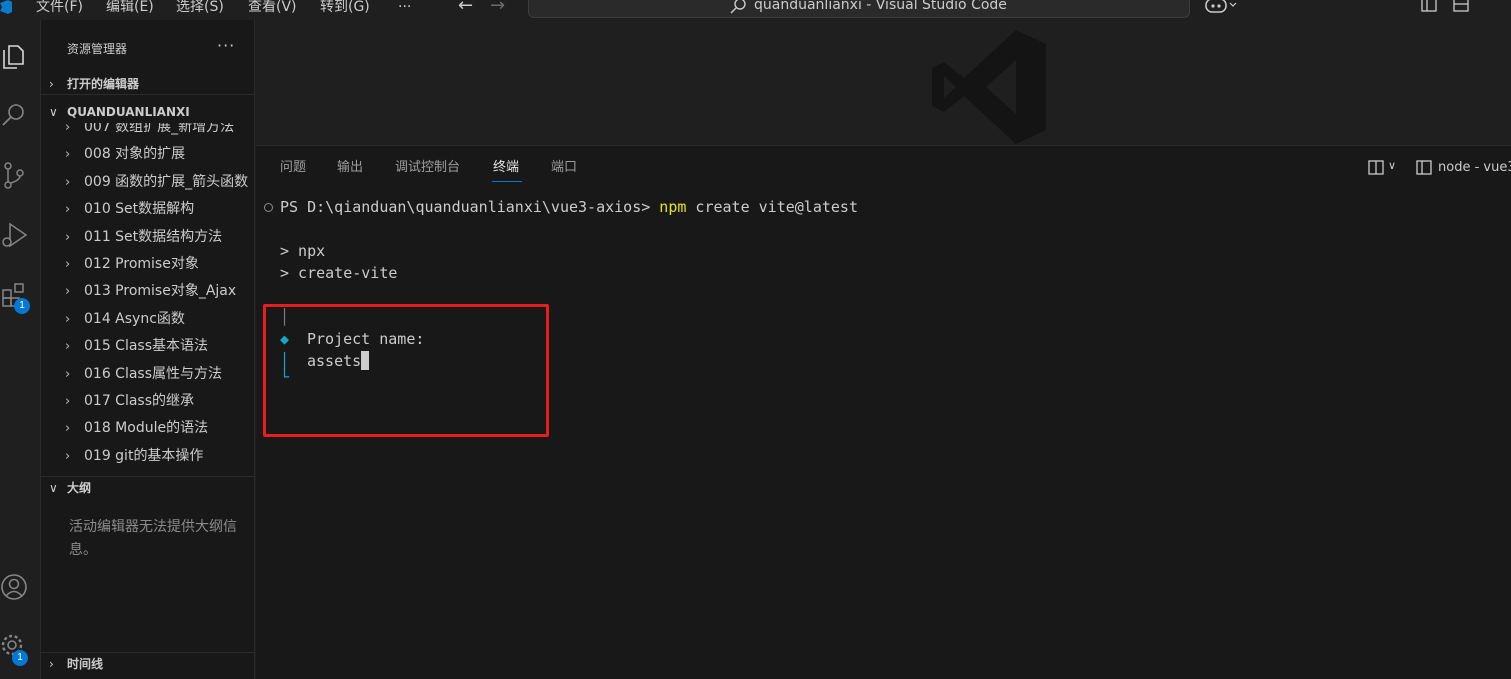 The width and height of the screenshot is (1511, 679). Describe the element at coordinates (15, 175) in the screenshot. I see `source-control-icon` at that location.